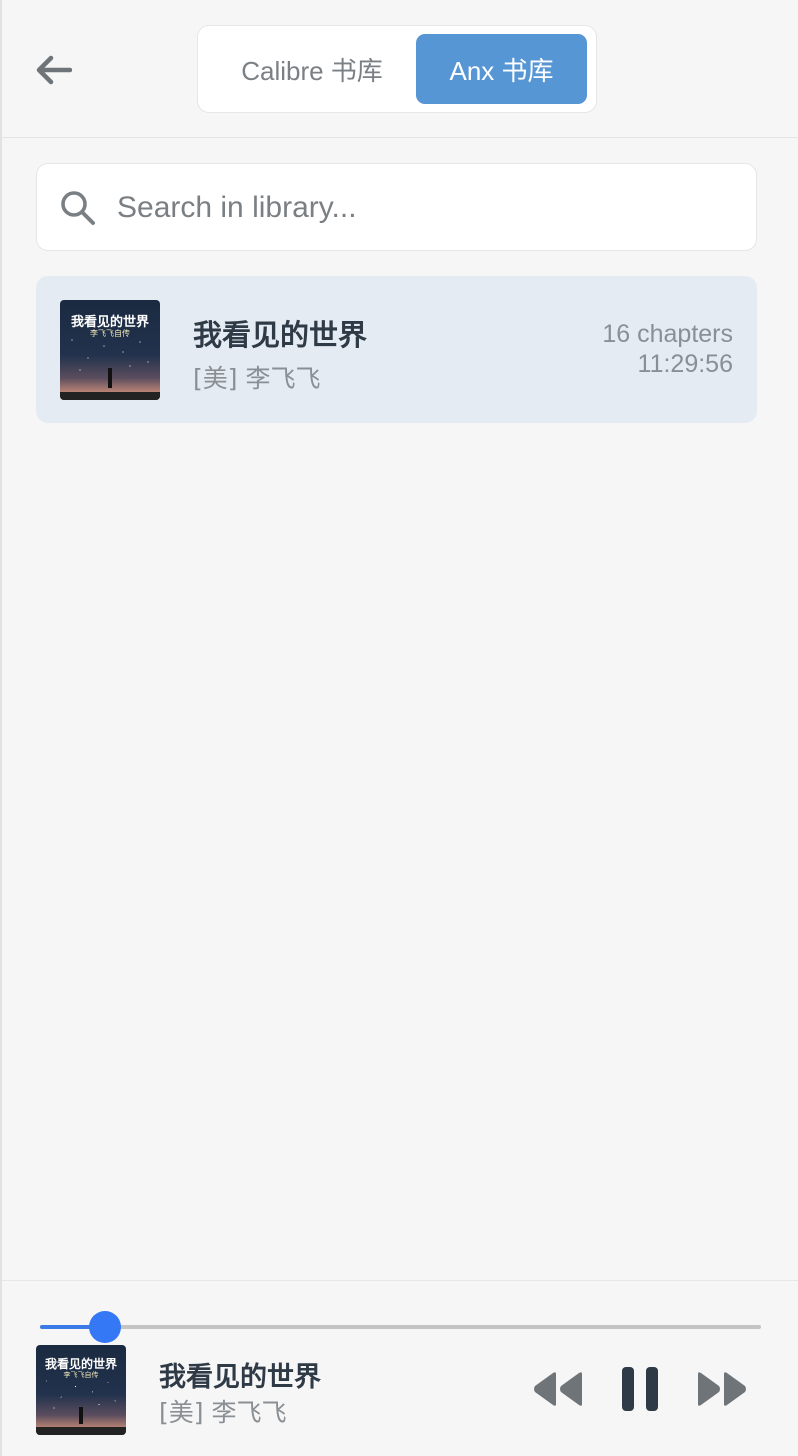 The width and height of the screenshot is (798, 1456). What do you see at coordinates (78, 208) in the screenshot?
I see `search-icon` at bounding box center [78, 208].